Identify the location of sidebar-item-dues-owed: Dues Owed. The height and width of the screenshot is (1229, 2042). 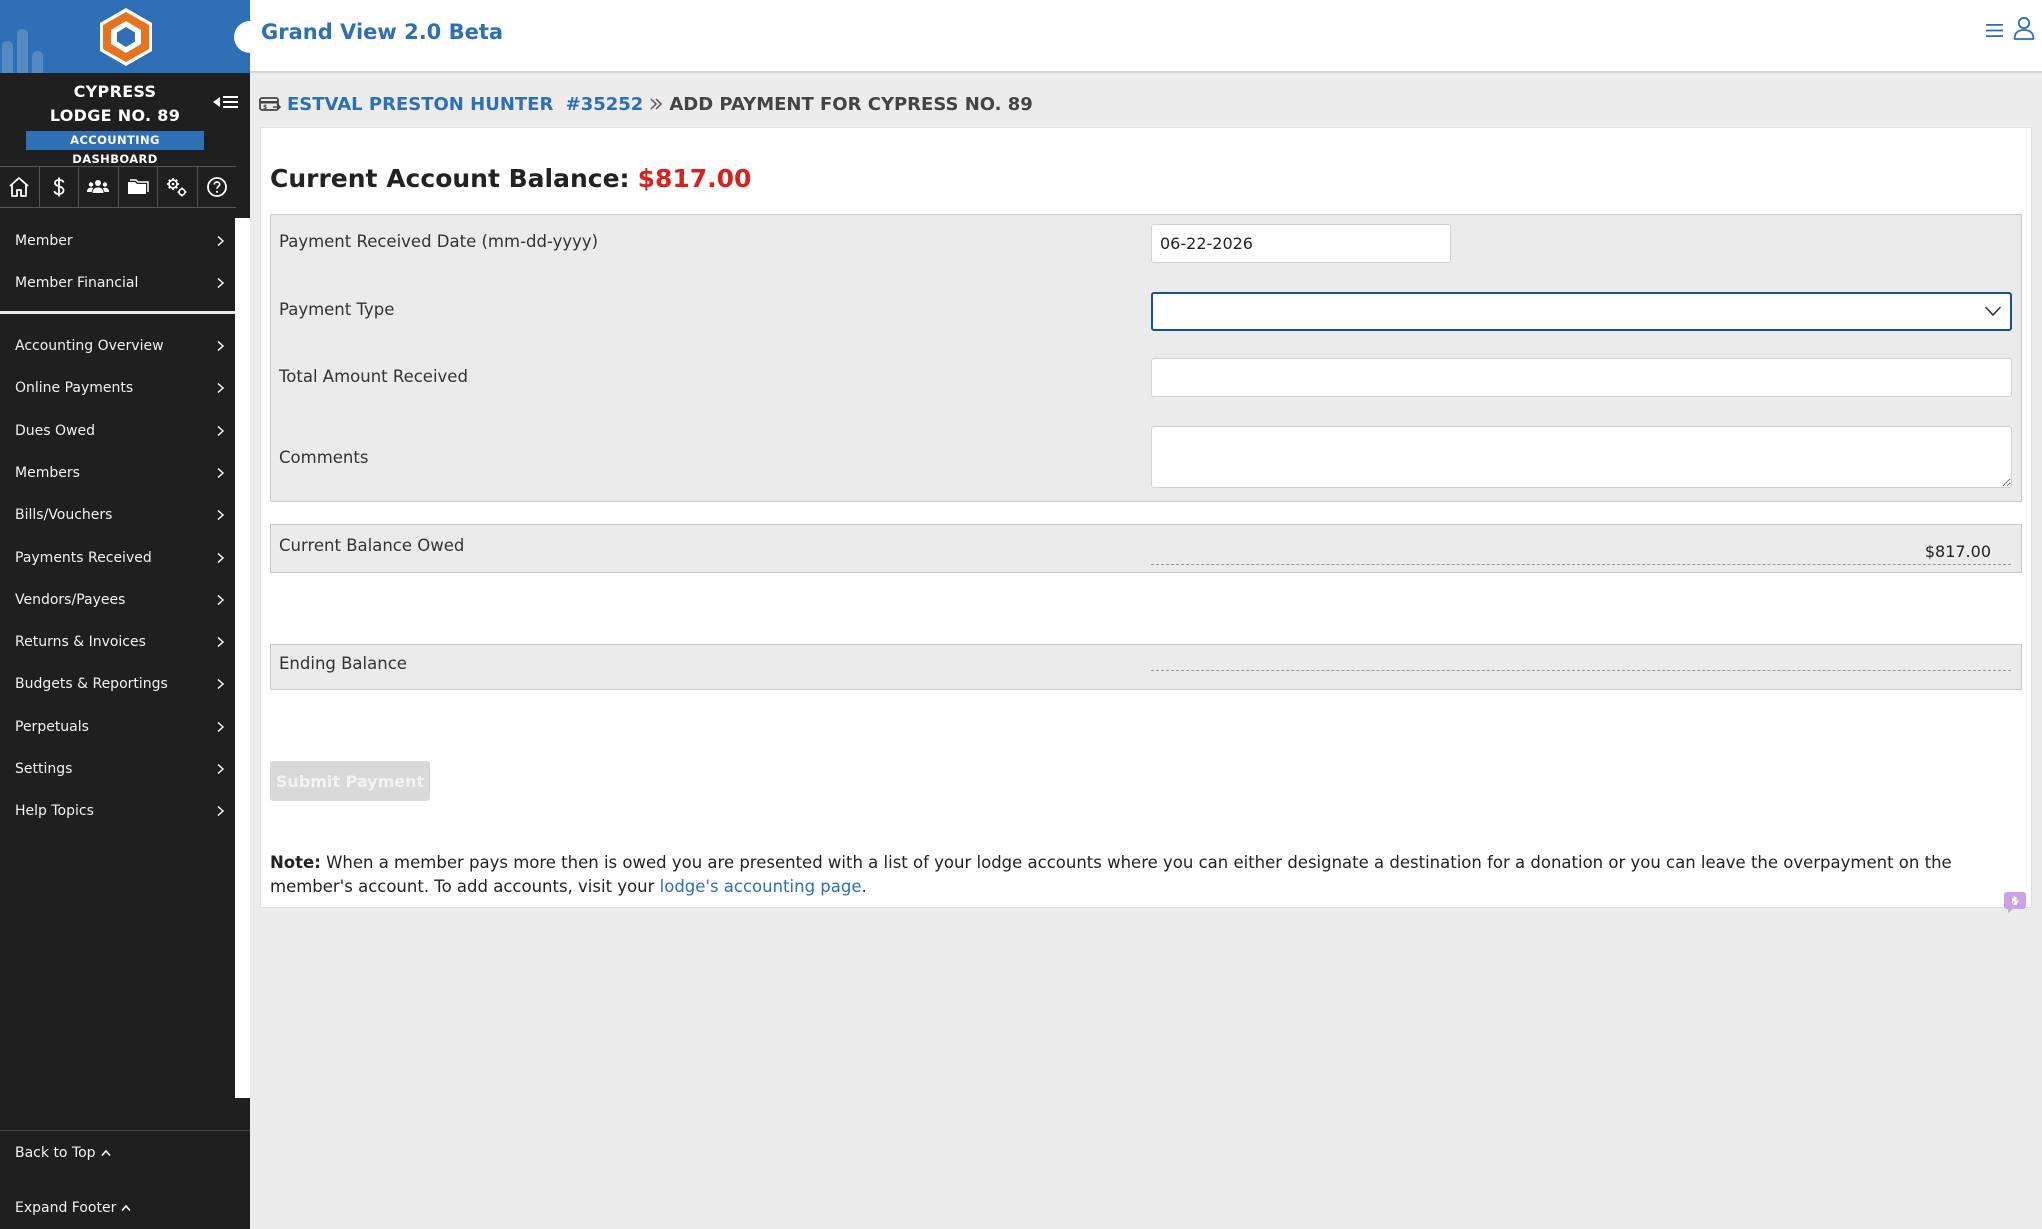
(117, 431).